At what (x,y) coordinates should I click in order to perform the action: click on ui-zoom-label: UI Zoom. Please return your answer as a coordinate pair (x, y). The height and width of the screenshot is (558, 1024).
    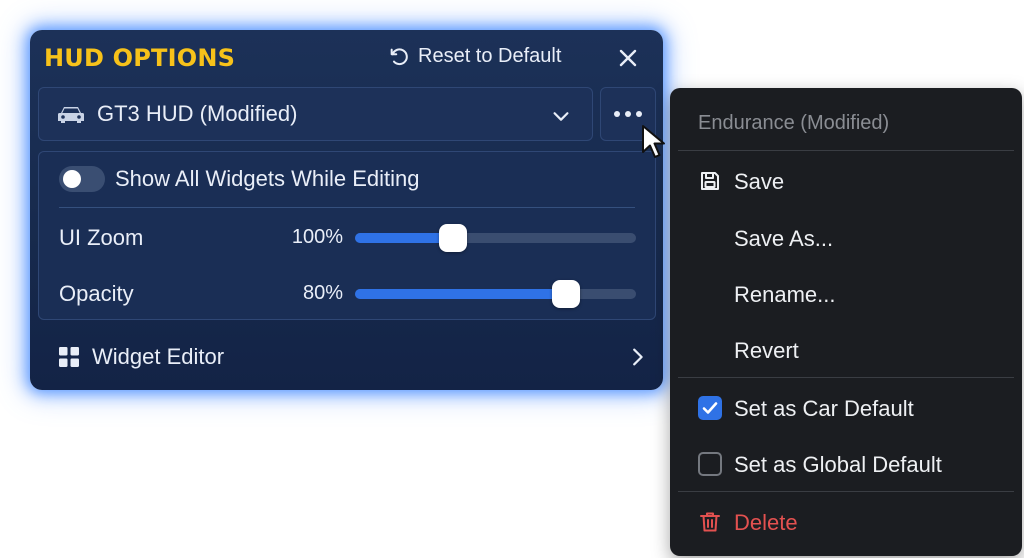
    Looking at the image, I should click on (101, 237).